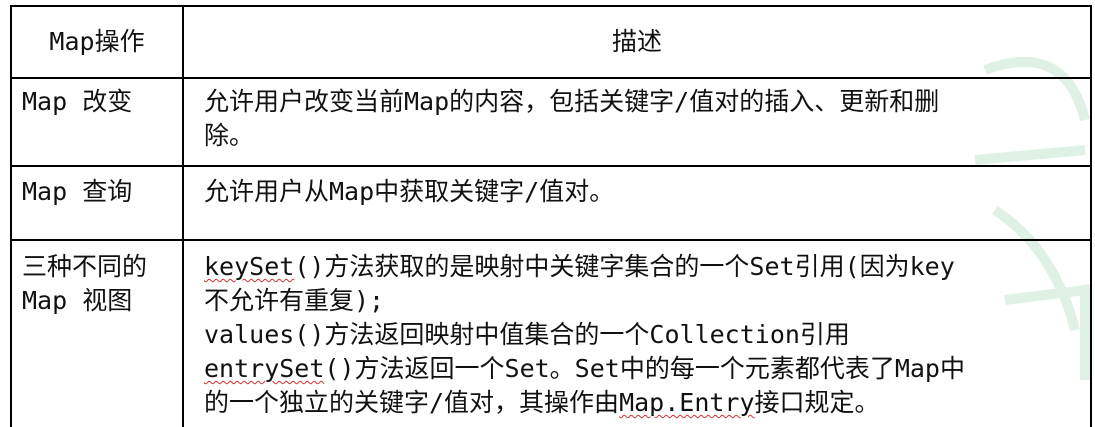 The width and height of the screenshot is (1095, 427). Describe the element at coordinates (637, 42) in the screenshot. I see `header-description: 描述` at that location.